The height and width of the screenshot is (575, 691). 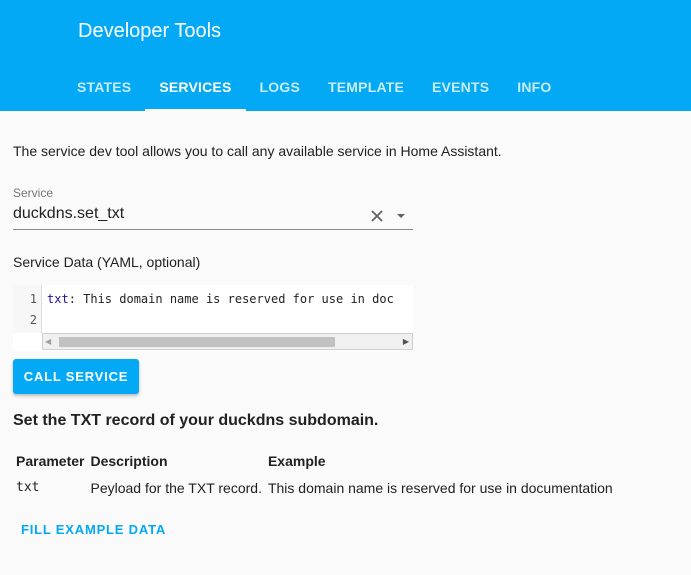 I want to click on service-data-label: Service Data (YAML, optional), so click(x=107, y=262).